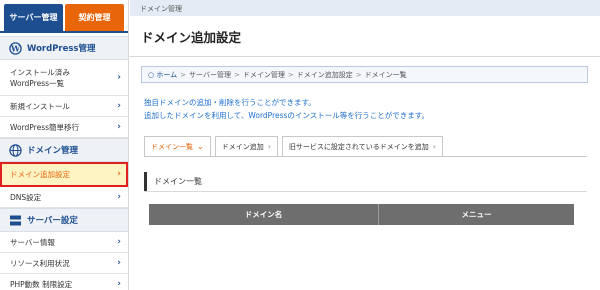  What do you see at coordinates (476, 214) in the screenshot?
I see `column-header-menu: メニュー` at bounding box center [476, 214].